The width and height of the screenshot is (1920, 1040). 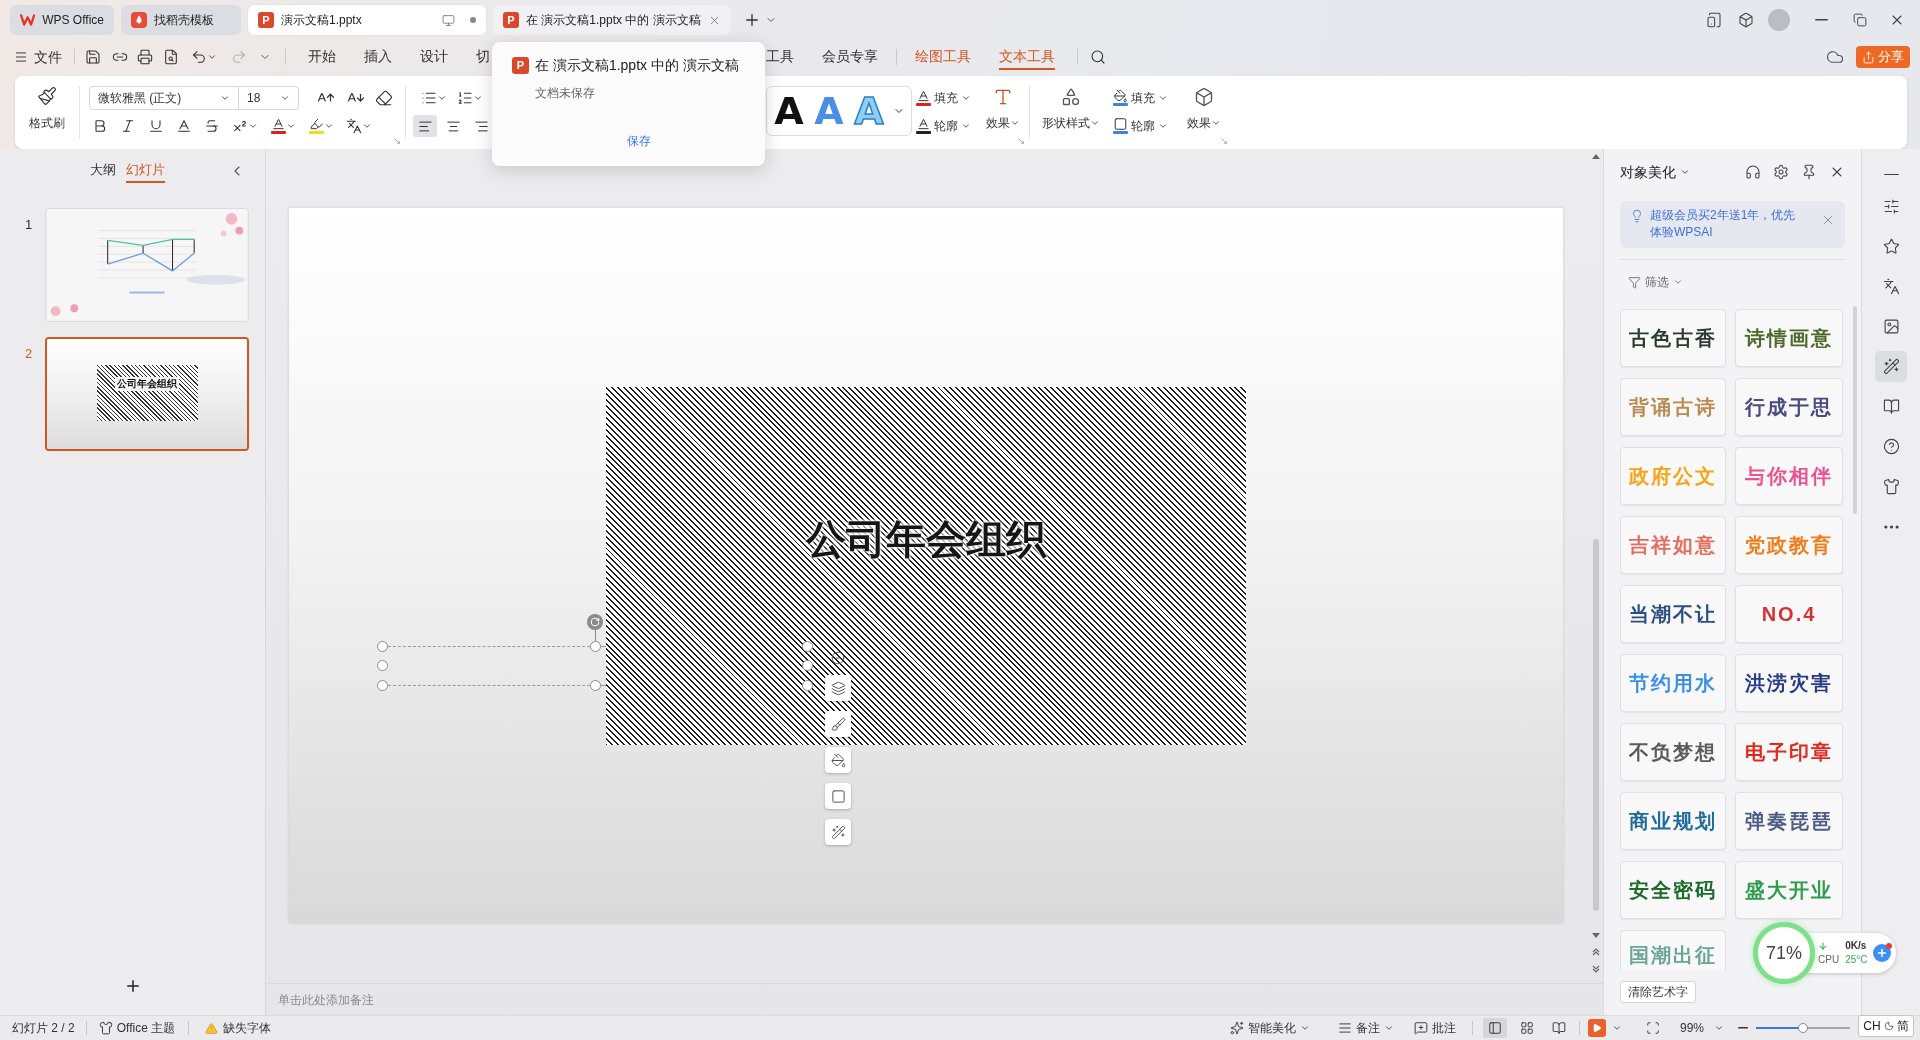 I want to click on menu-tab: 开始, so click(x=322, y=57).